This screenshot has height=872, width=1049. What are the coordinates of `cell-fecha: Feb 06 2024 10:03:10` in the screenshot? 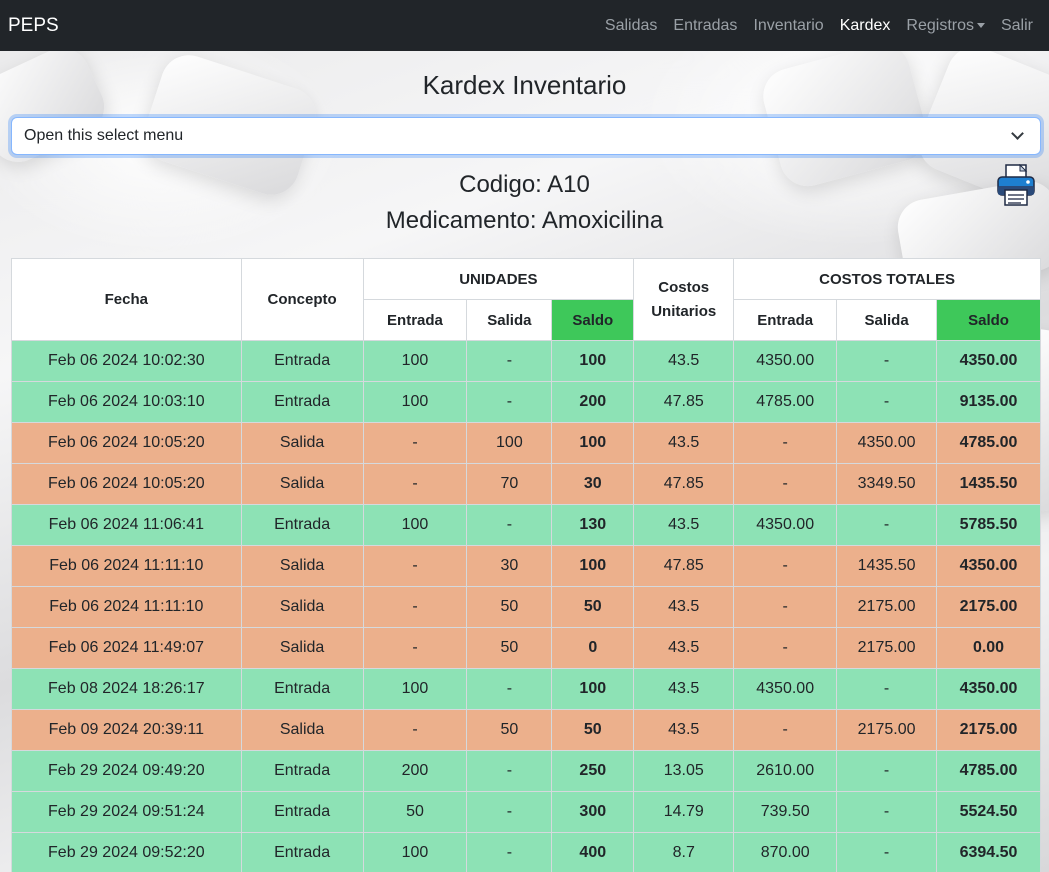 It's located at (126, 402).